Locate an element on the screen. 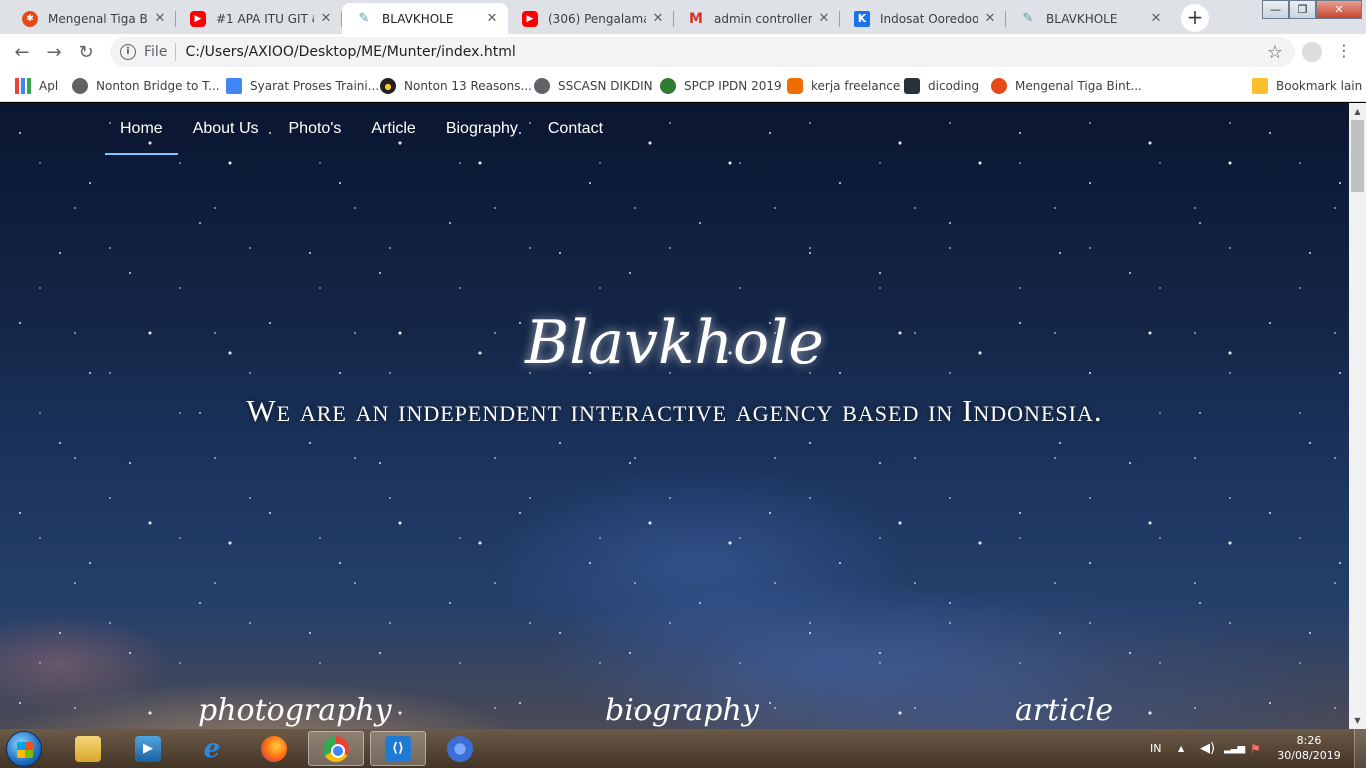  vertical-scrollbar: ▲ ▼ is located at coordinates (1357, 416).